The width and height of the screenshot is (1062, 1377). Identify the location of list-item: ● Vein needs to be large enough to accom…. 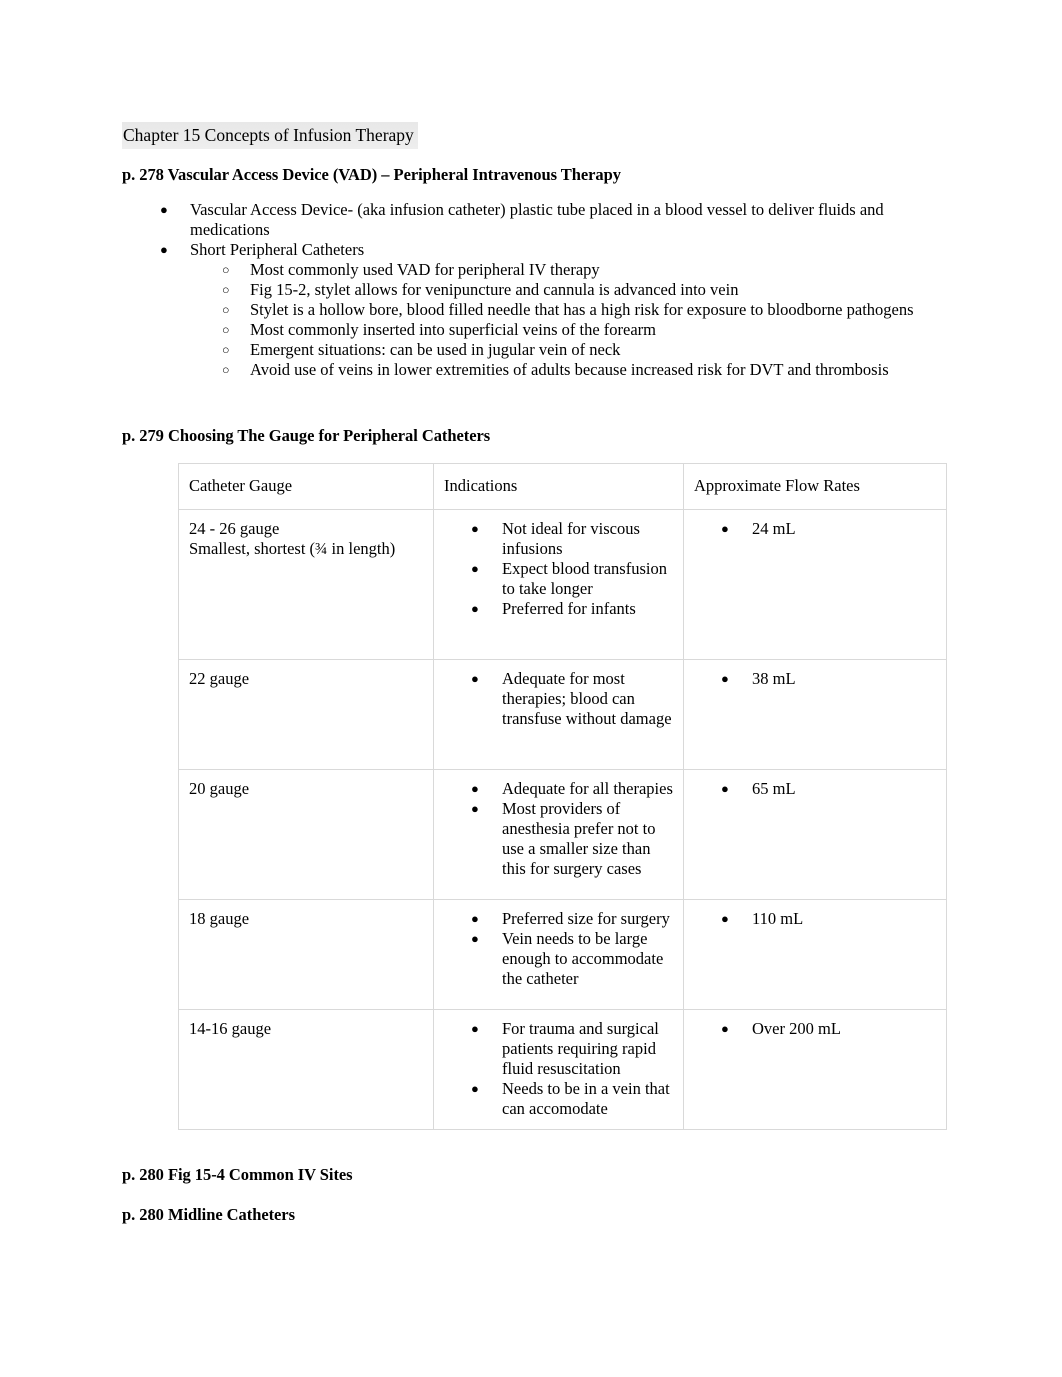
(558, 959).